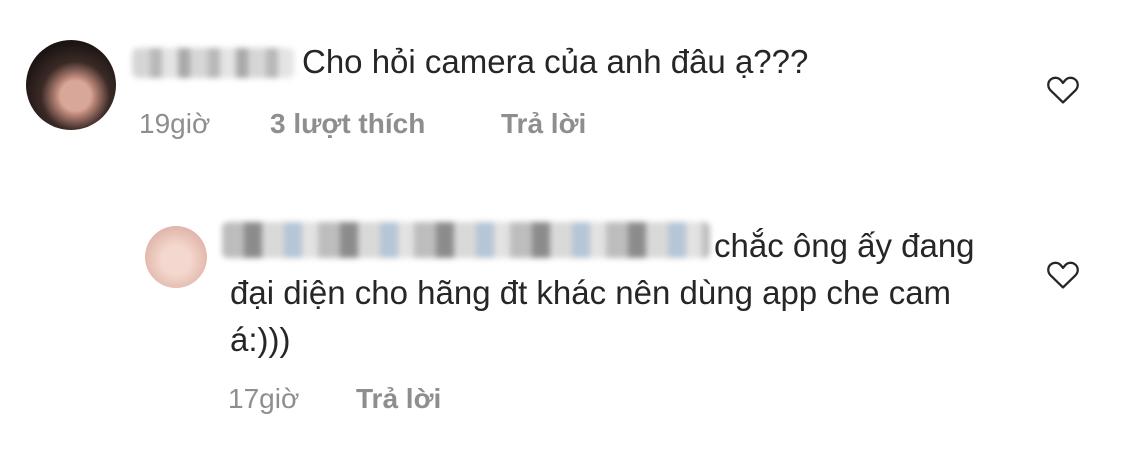 This screenshot has height=454, width=1136. Describe the element at coordinates (175, 123) in the screenshot. I see `comment-time: 19giờ` at that location.